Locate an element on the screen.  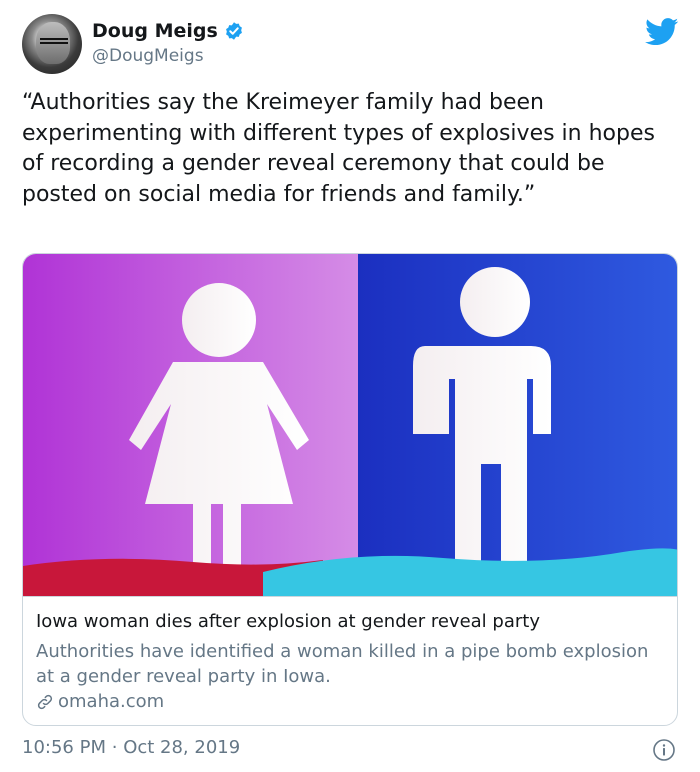
card-domain: omaha.com is located at coordinates (100, 701).